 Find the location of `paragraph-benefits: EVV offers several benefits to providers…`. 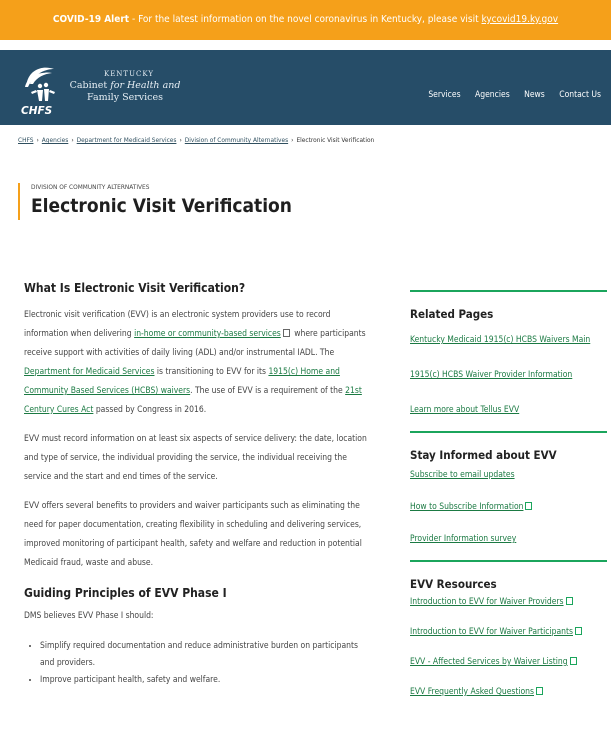

paragraph-benefits: EVV offers several benefits to providers… is located at coordinates (193, 534).